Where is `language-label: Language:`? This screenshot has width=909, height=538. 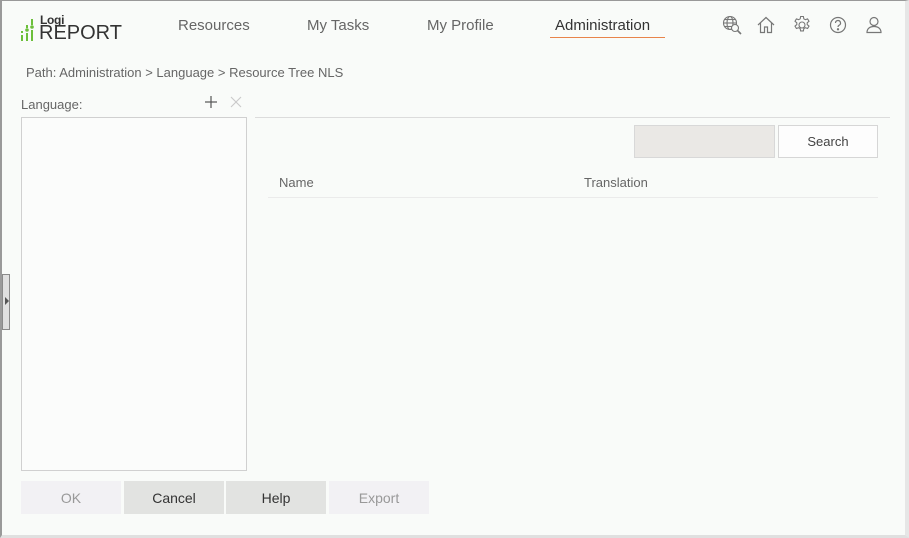 language-label: Language: is located at coordinates (52, 104).